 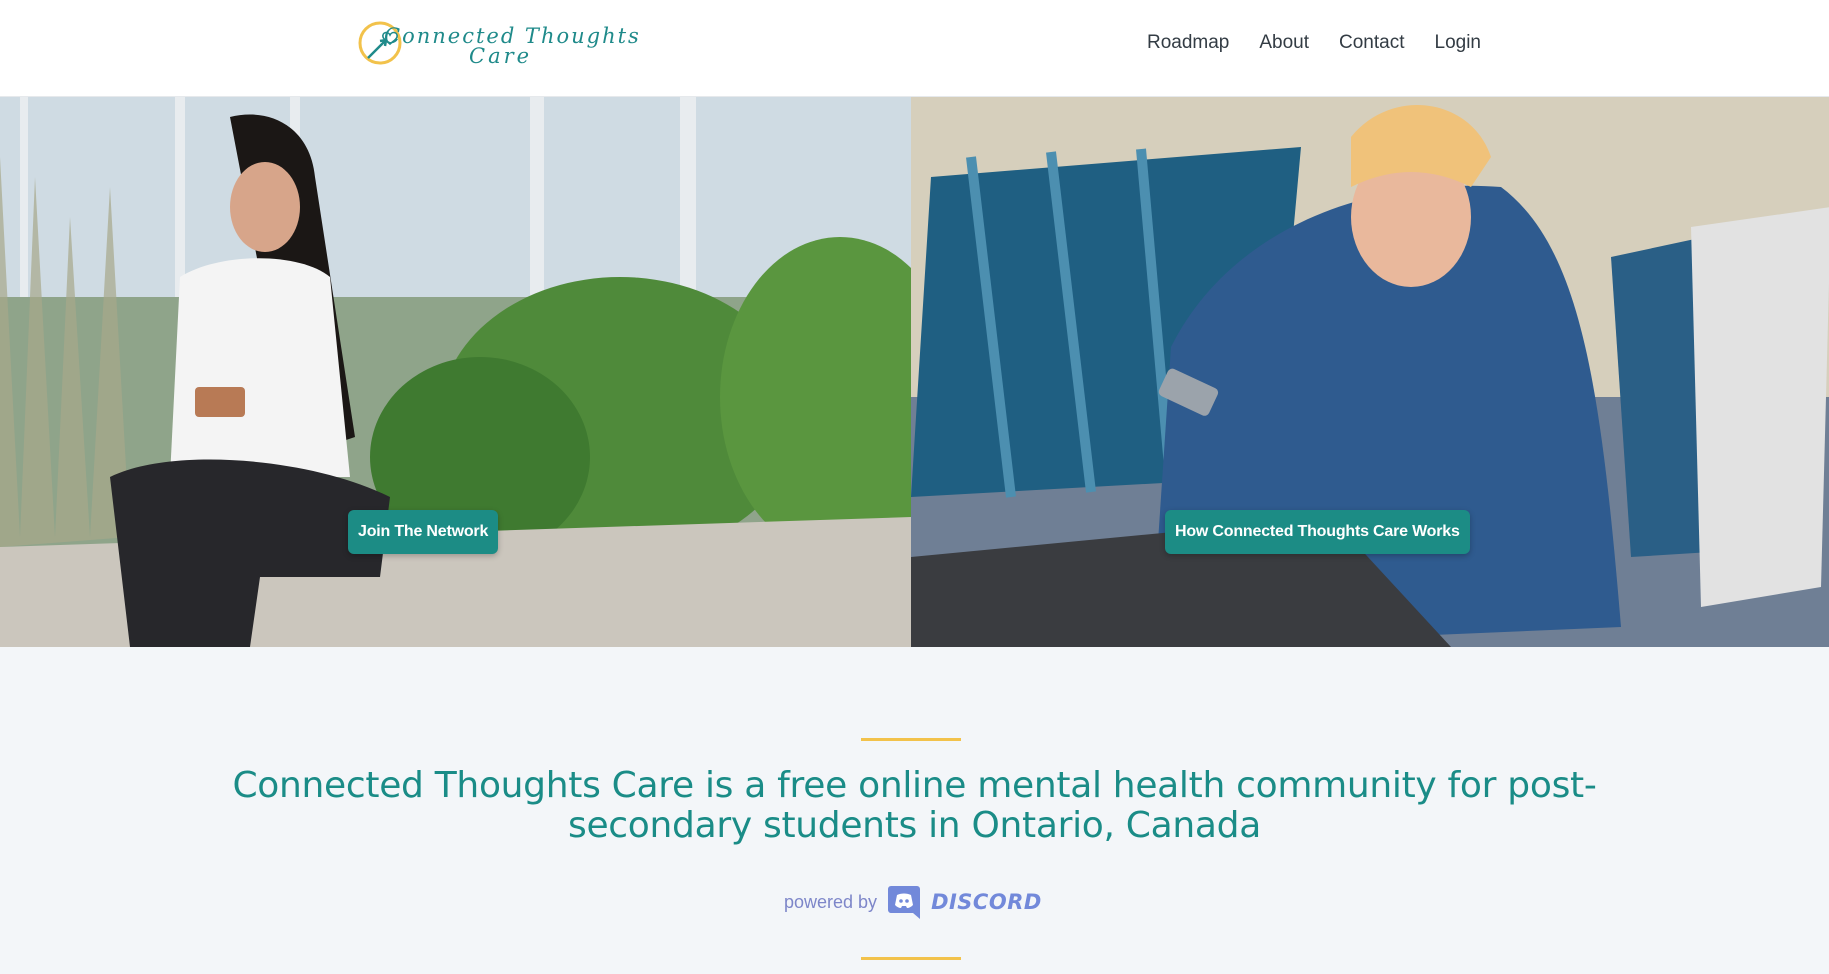 What do you see at coordinates (1188, 43) in the screenshot?
I see `nav-roadmap: Roadmap` at bounding box center [1188, 43].